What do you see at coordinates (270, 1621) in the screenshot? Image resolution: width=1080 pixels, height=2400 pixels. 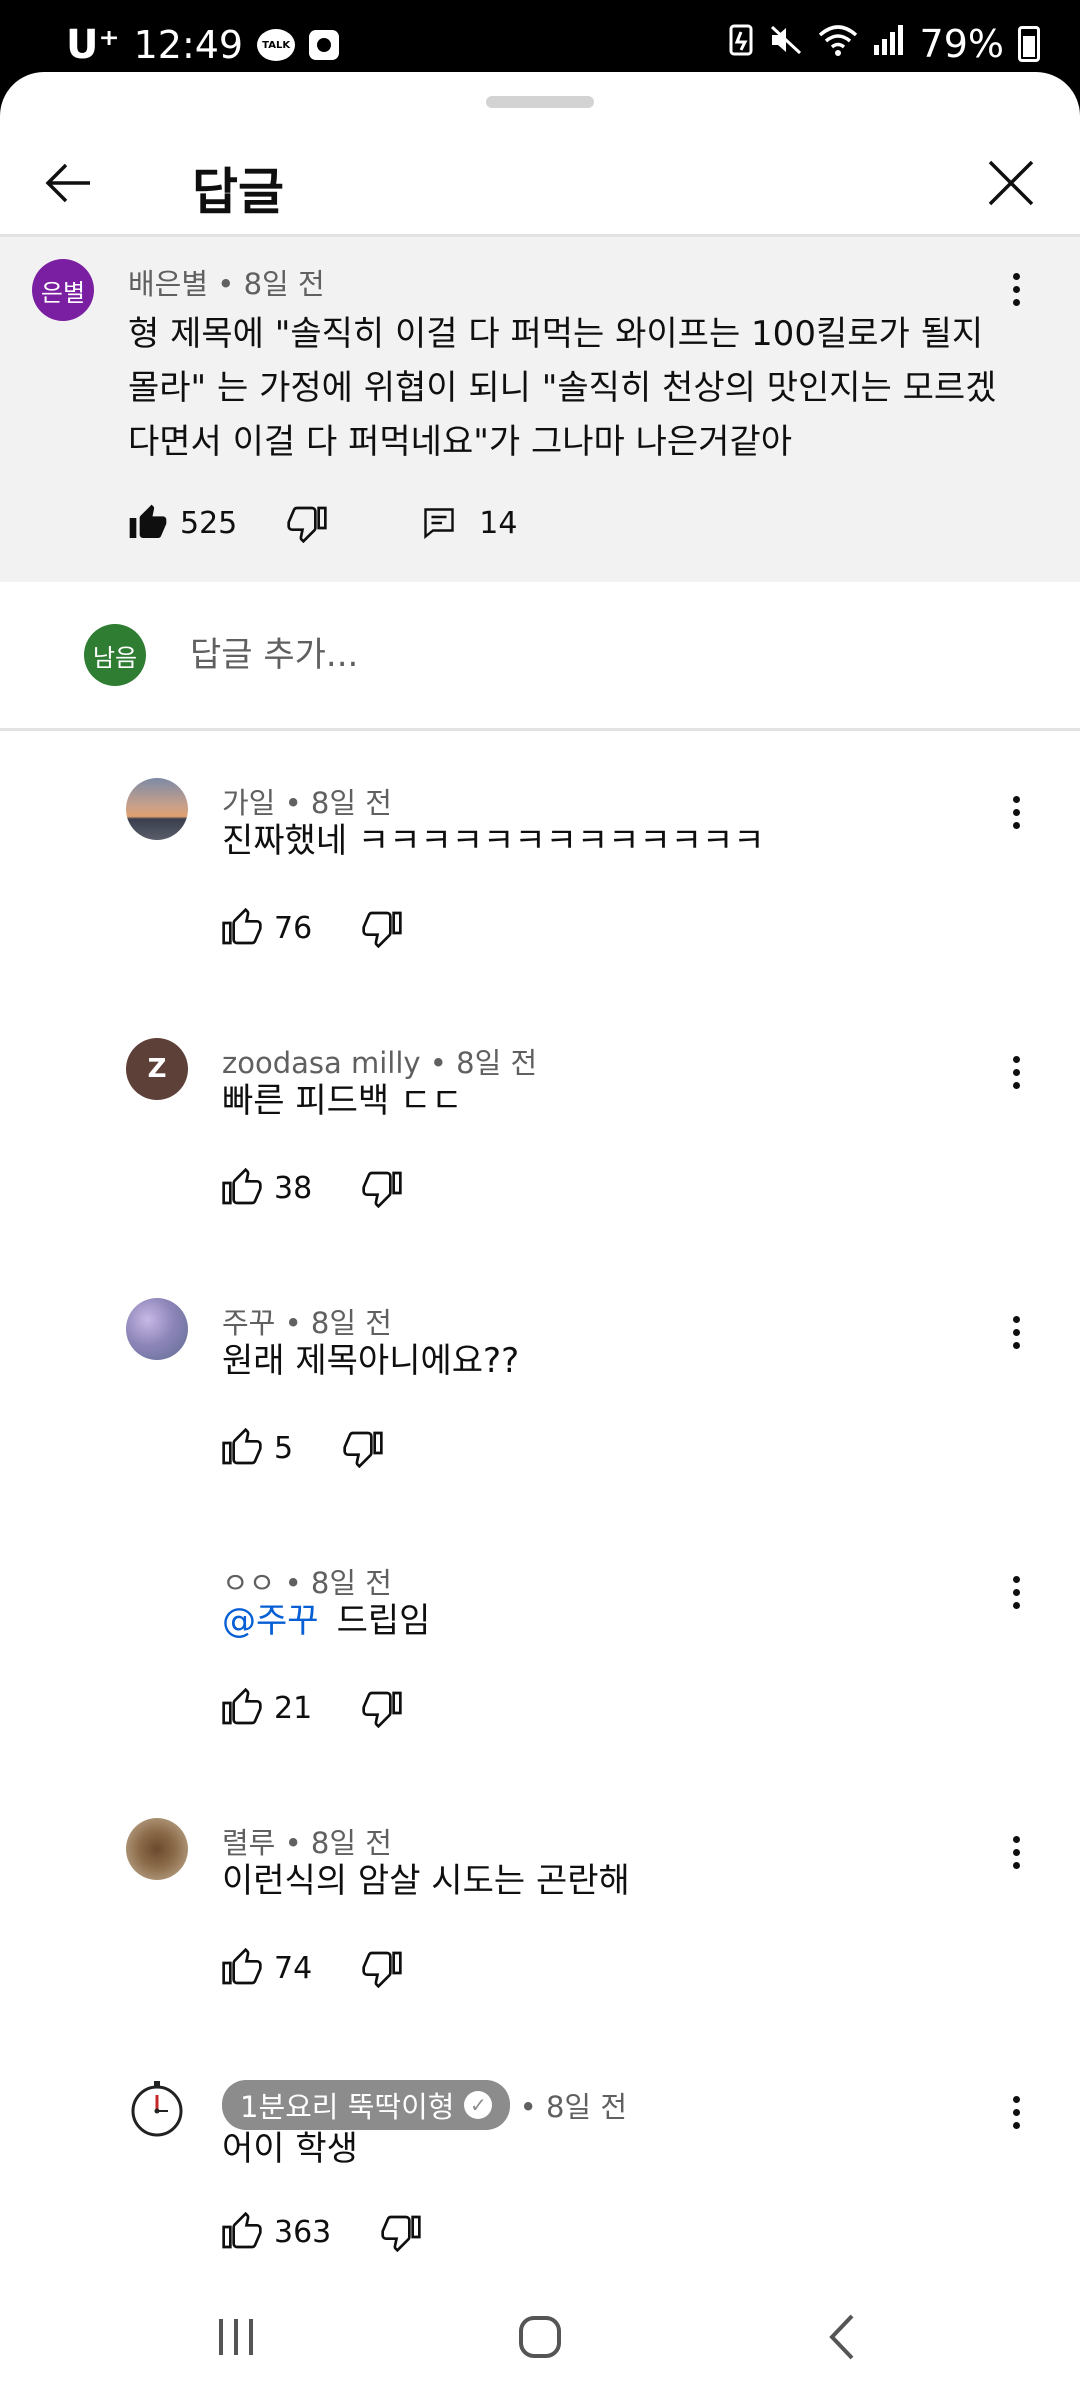 I see `mention-link: @주꾸` at bounding box center [270, 1621].